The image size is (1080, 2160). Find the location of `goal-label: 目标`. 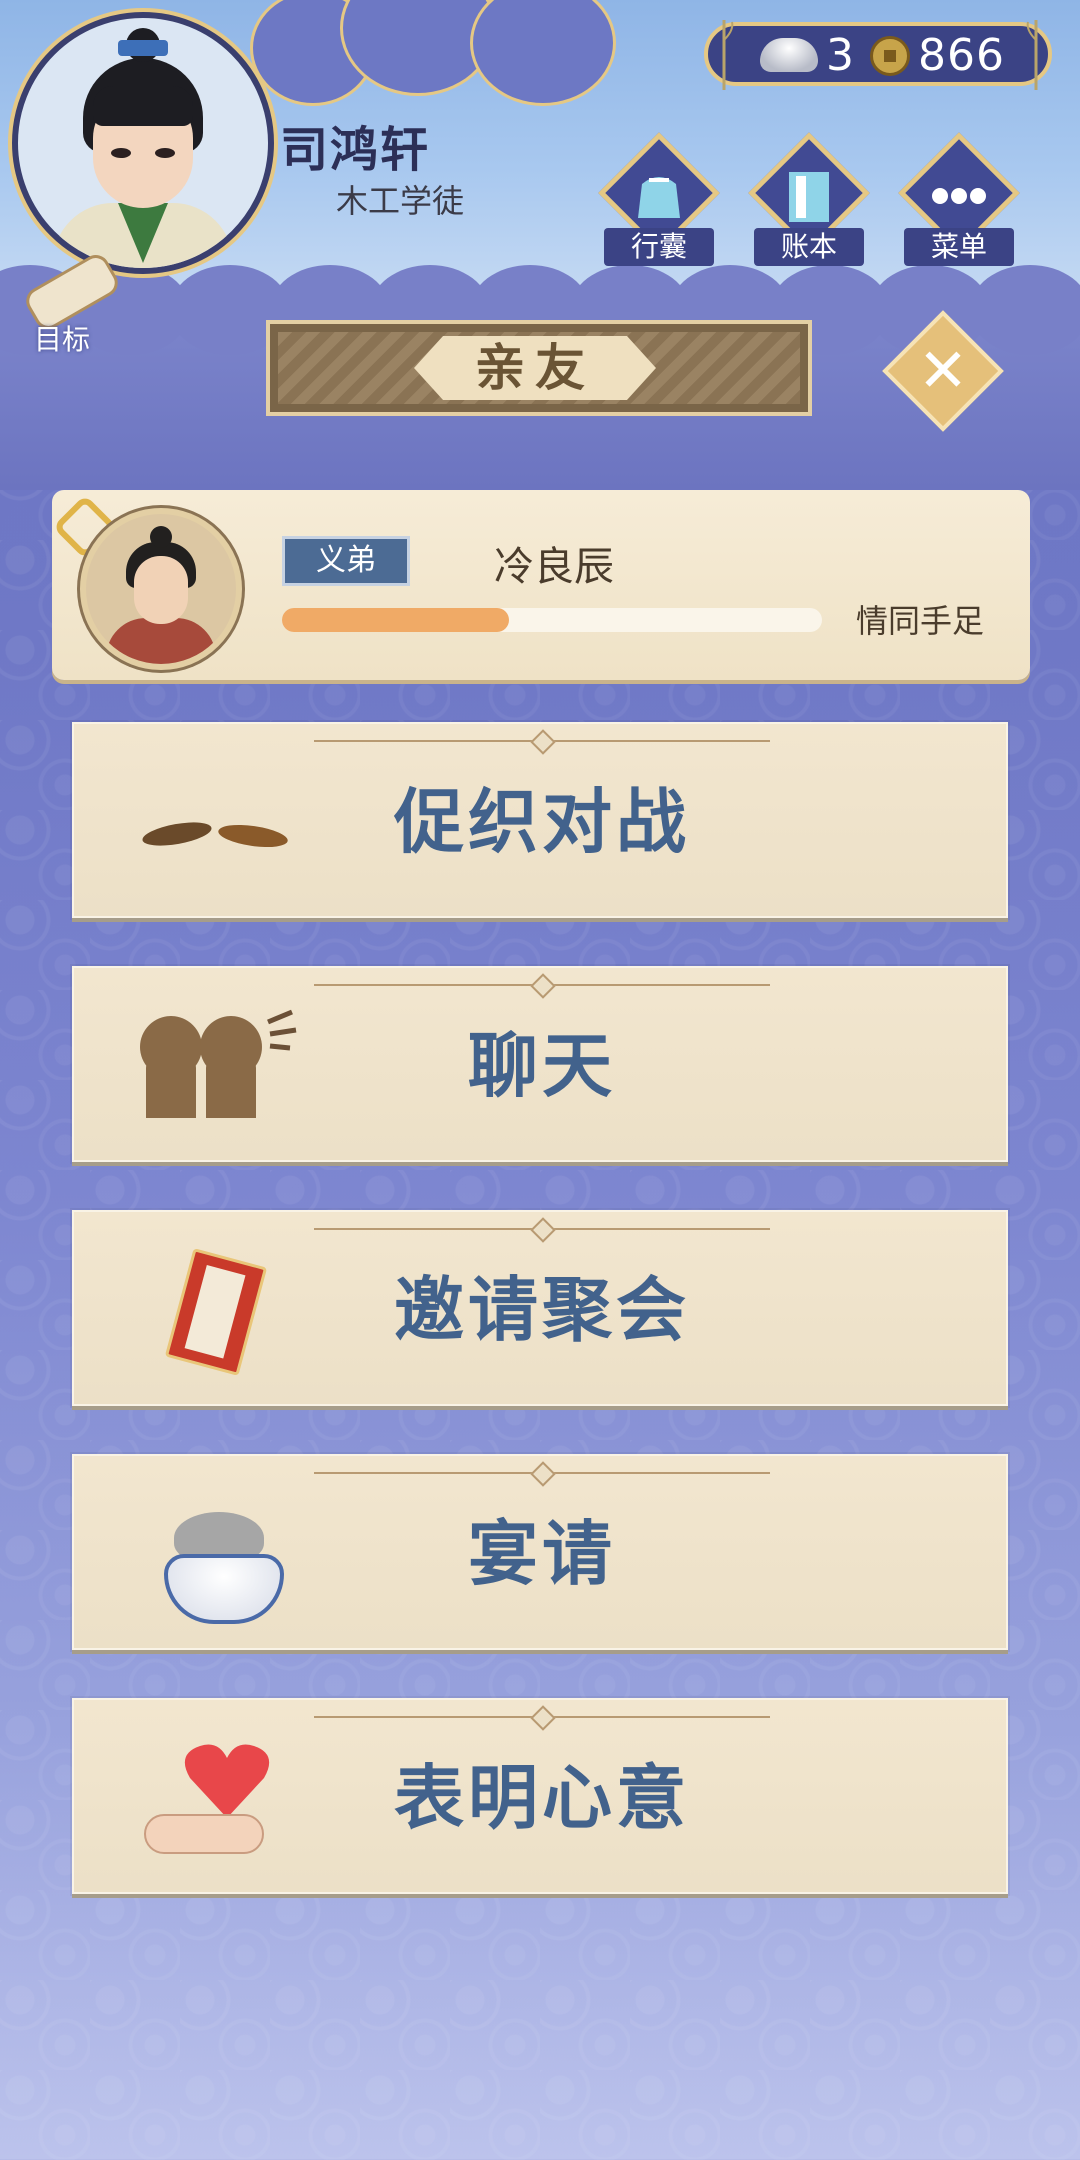

goal-label: 目标 is located at coordinates (62, 339).